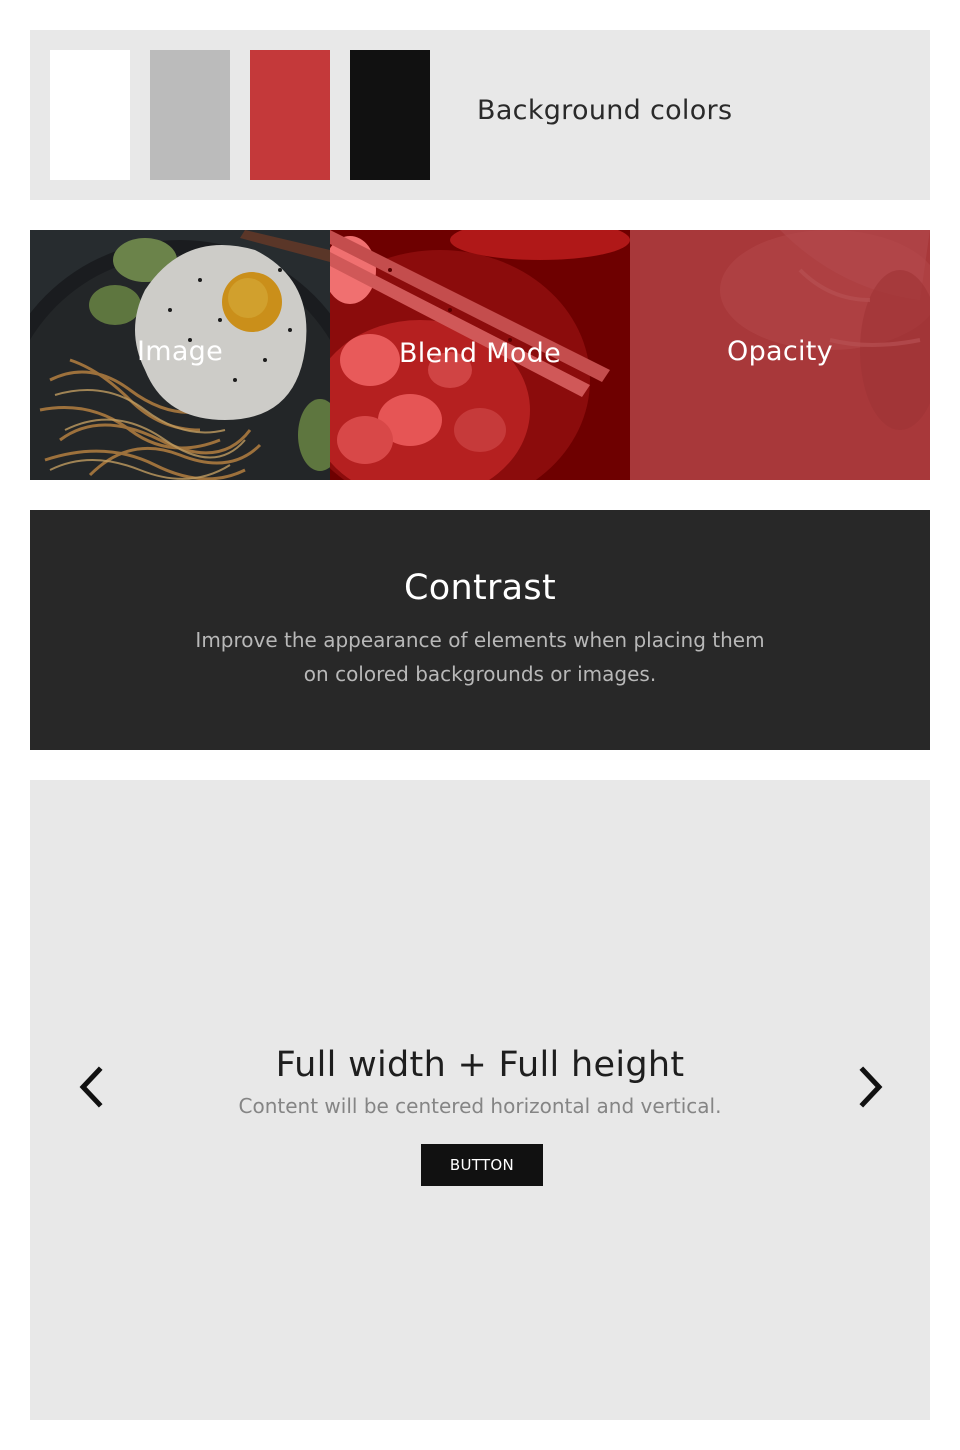 The image size is (960, 1450). I want to click on opacity-tile: Opacity, so click(780, 355).